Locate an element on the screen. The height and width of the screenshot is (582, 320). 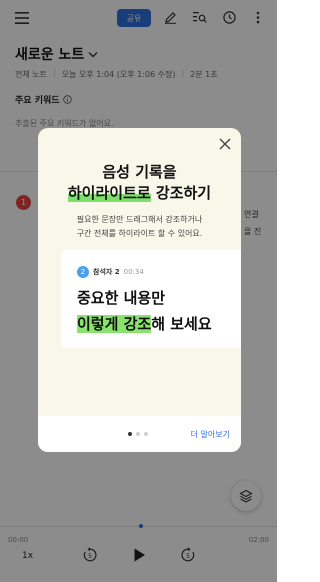
modal-title-line2: 하이라이트로 강조하기 is located at coordinates (139, 193).